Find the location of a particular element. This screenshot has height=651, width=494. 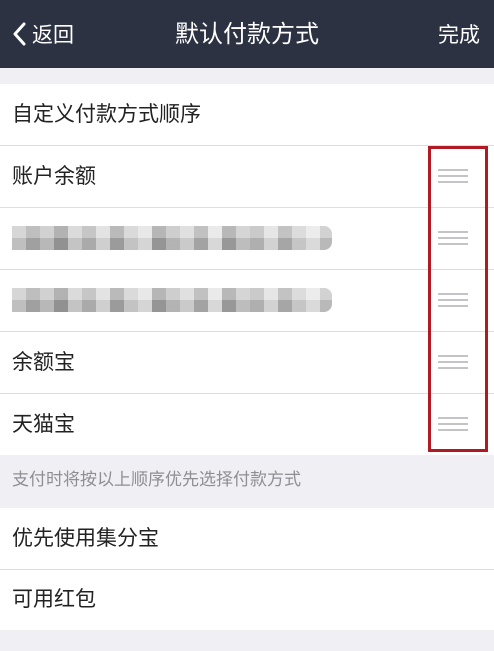

payment-item-label: 天猫宝 is located at coordinates (43, 424).